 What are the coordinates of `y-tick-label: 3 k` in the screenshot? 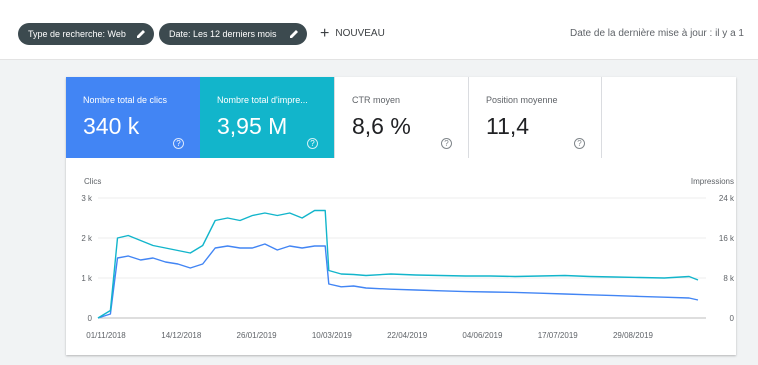 It's located at (87, 198).